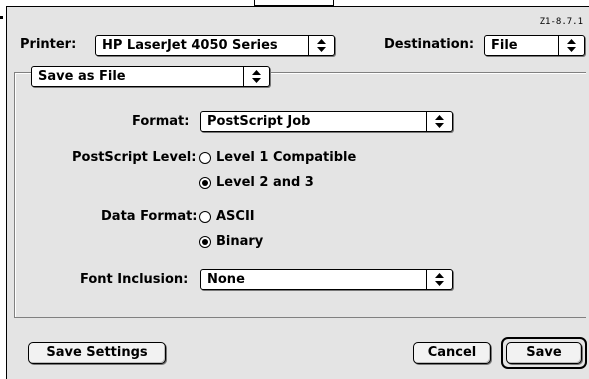 This screenshot has height=379, width=589. What do you see at coordinates (1, 17) in the screenshot?
I see `window-edge-mark` at bounding box center [1, 17].